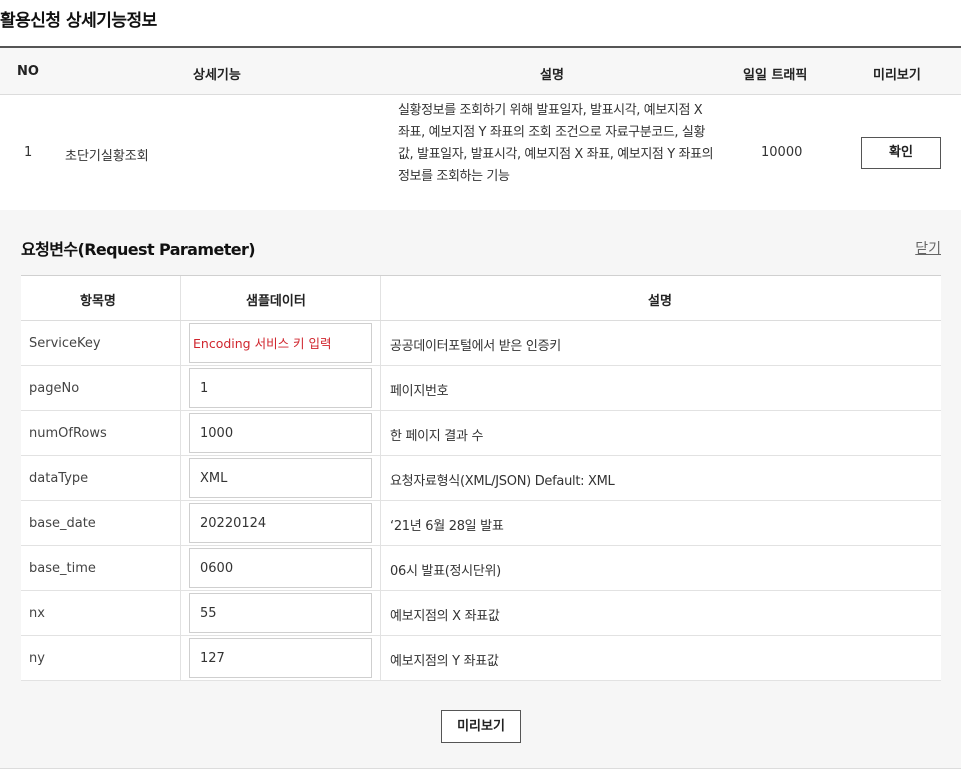  Describe the element at coordinates (280, 658) in the screenshot. I see `ny-input` at that location.